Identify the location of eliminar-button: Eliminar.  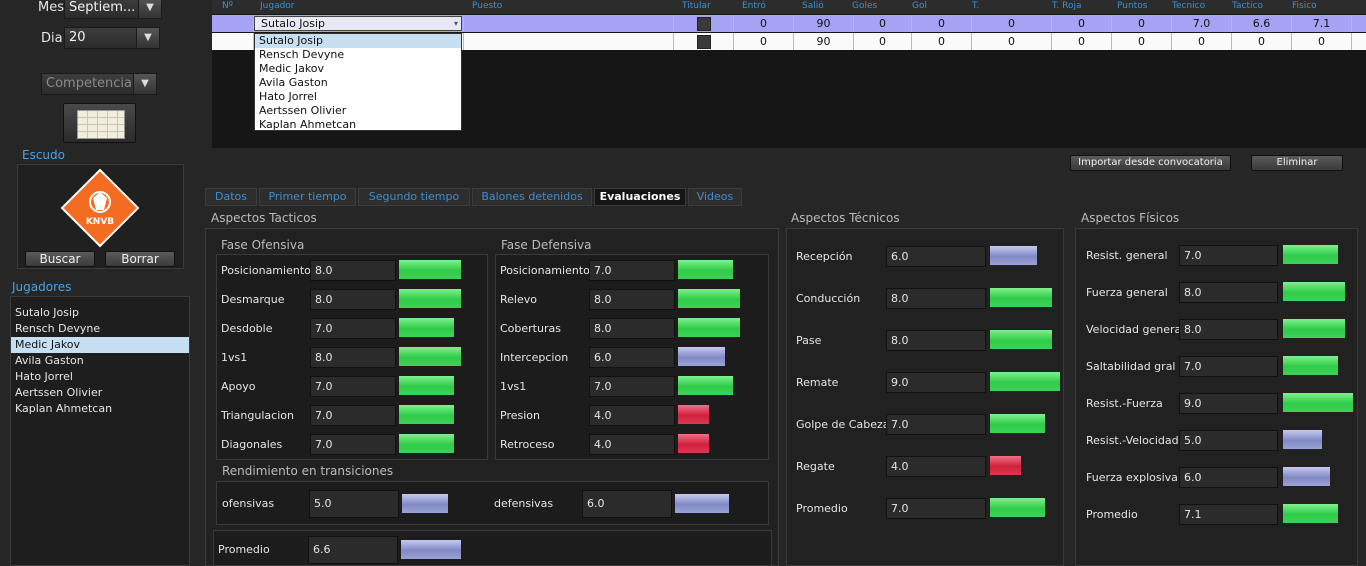
(1297, 163).